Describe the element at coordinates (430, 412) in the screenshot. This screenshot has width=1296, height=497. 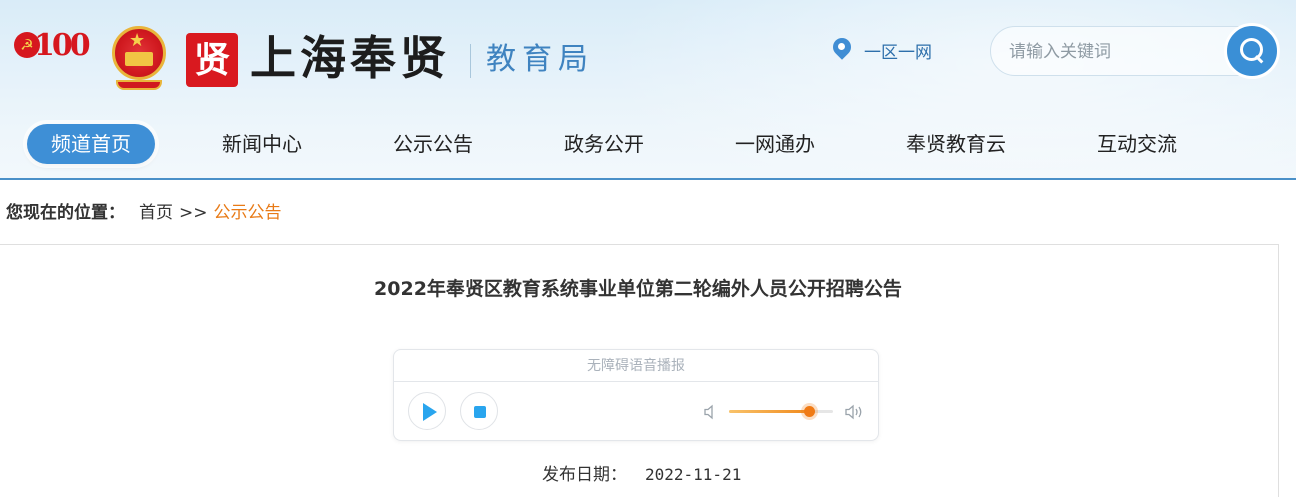
I see `play-icon` at that location.